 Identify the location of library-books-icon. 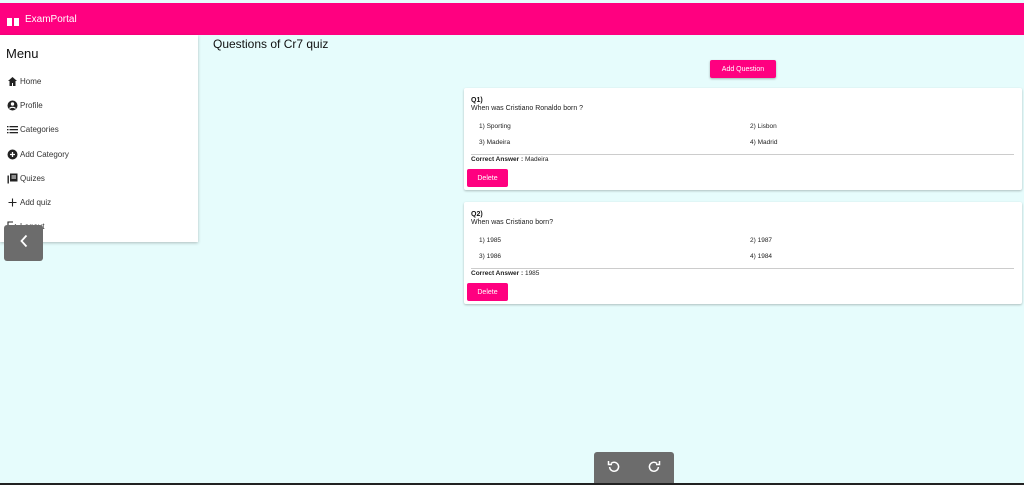
(12, 178).